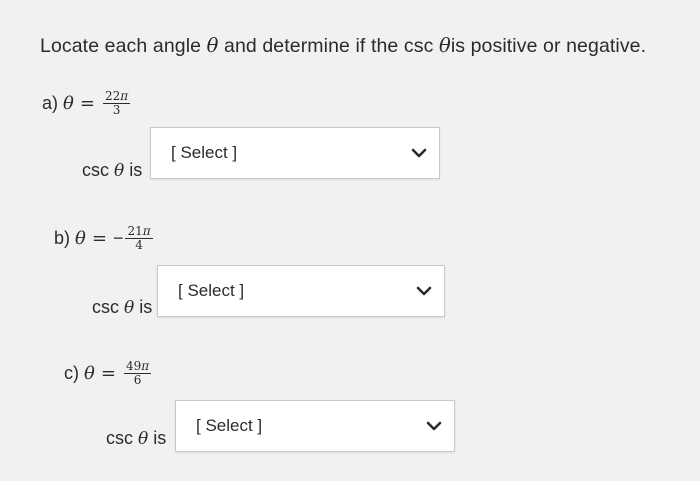 This screenshot has width=700, height=481. Describe the element at coordinates (229, 425) in the screenshot. I see `question-c-select-value: [ Select ]` at that location.